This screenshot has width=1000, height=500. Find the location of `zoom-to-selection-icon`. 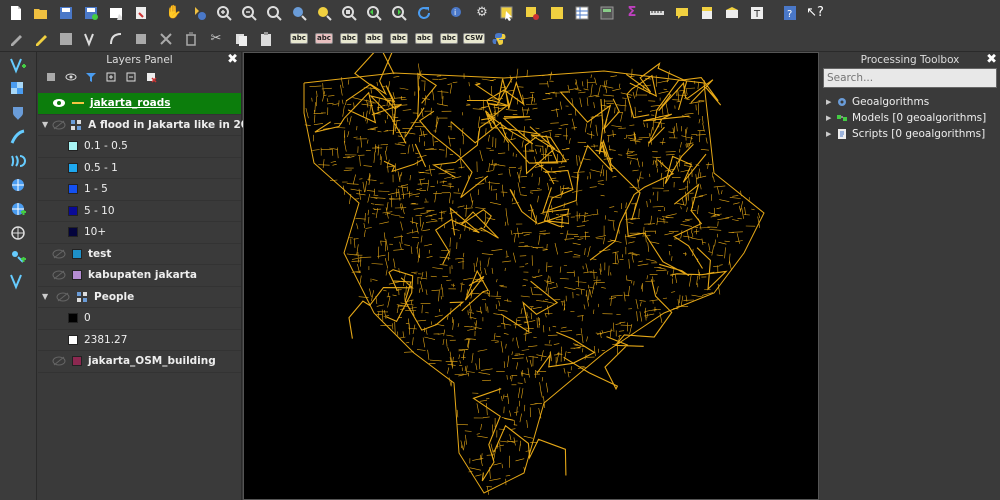

zoom-to-selection-icon is located at coordinates (299, 13).